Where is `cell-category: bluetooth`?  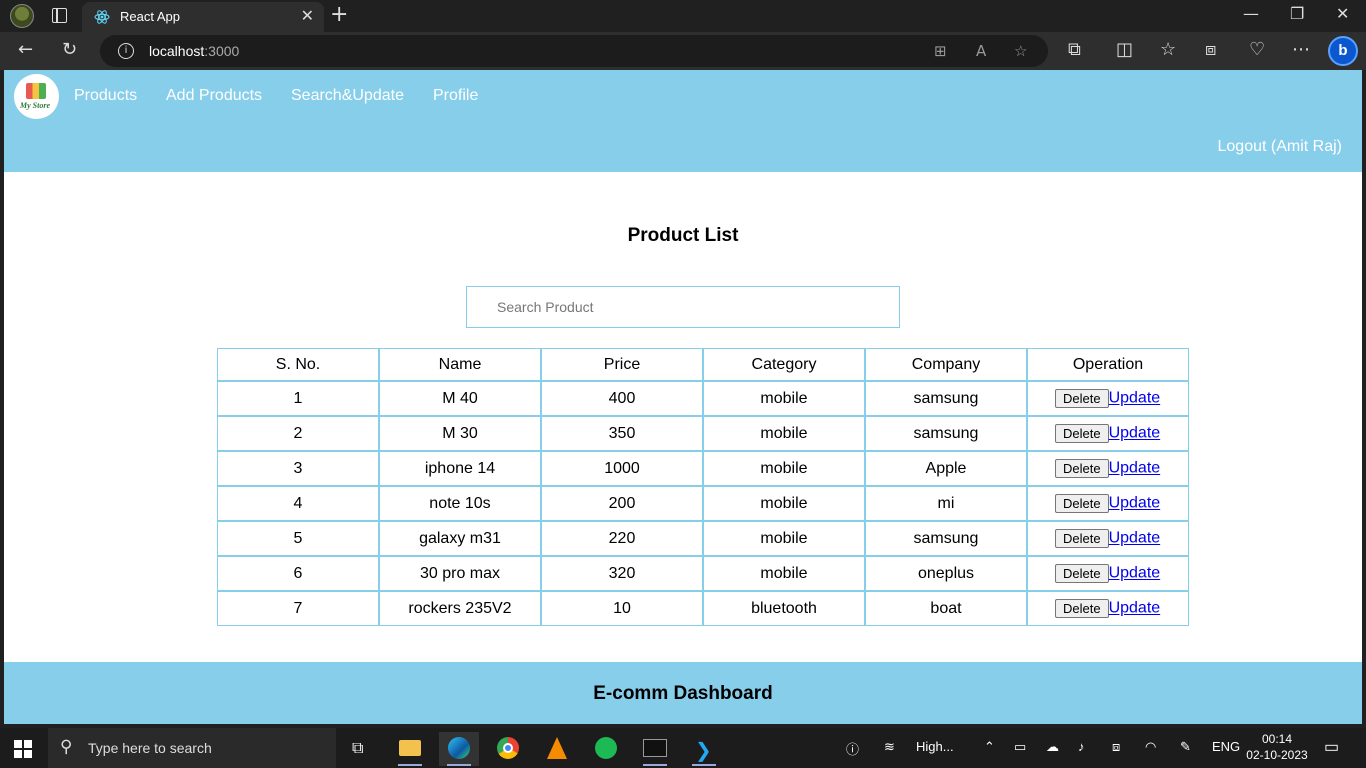
cell-category: bluetooth is located at coordinates (784, 608).